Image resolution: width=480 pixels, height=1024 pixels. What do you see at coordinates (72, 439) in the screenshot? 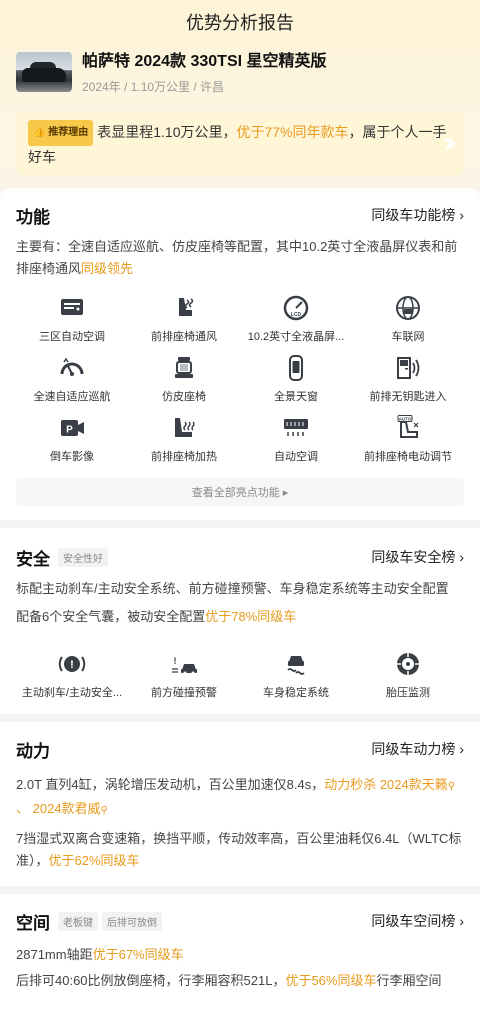
I see `feature-item: P 倒车影像` at bounding box center [72, 439].